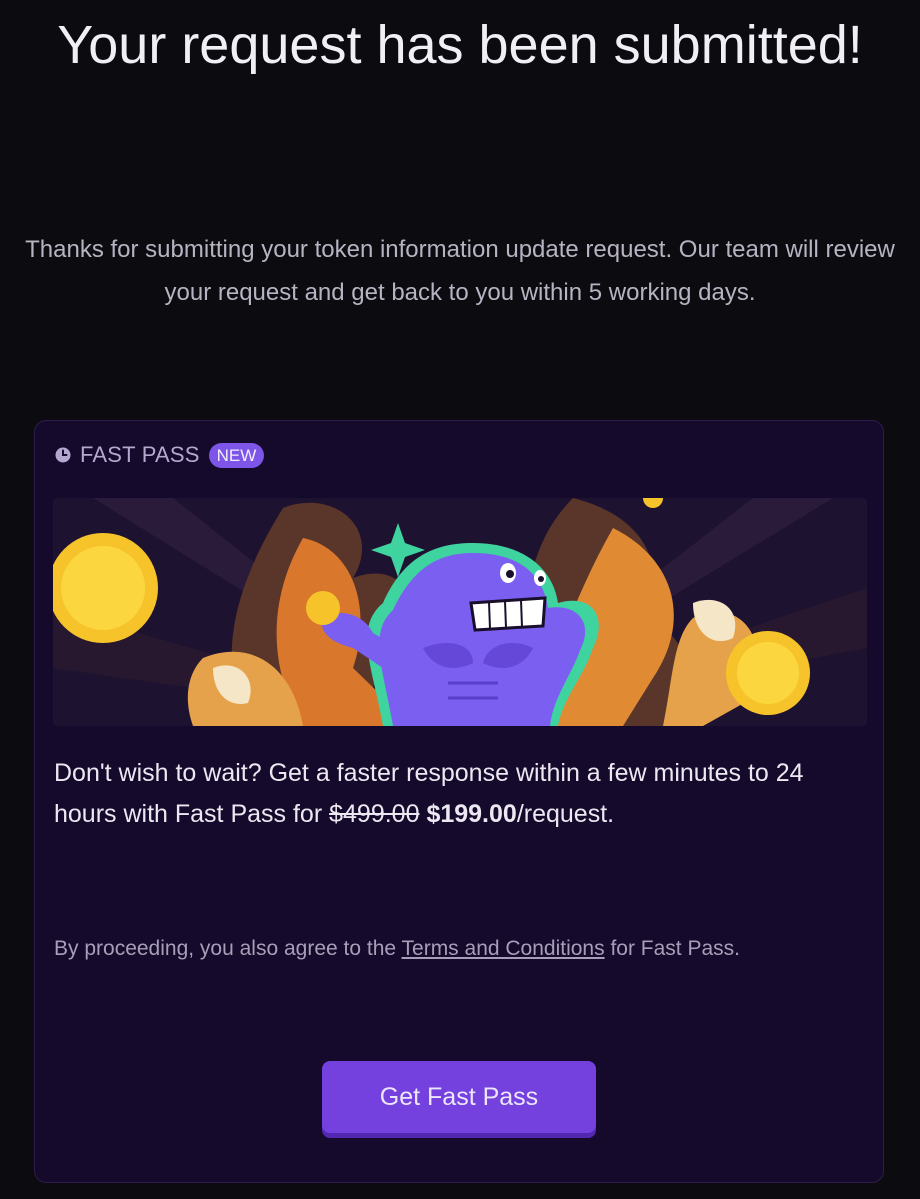  I want to click on get-fast-pass-button: Get Fast Pass, so click(459, 1097).